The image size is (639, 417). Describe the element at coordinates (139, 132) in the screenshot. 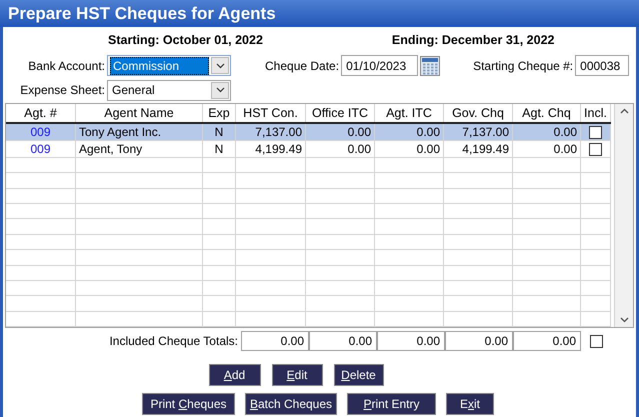

I see `table-cell: Tony Agent Inc.` at that location.